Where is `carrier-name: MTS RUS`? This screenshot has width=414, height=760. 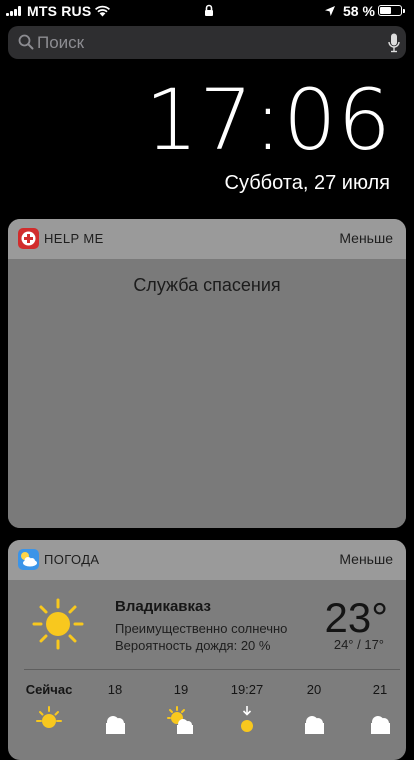 carrier-name: MTS RUS is located at coordinates (59, 11).